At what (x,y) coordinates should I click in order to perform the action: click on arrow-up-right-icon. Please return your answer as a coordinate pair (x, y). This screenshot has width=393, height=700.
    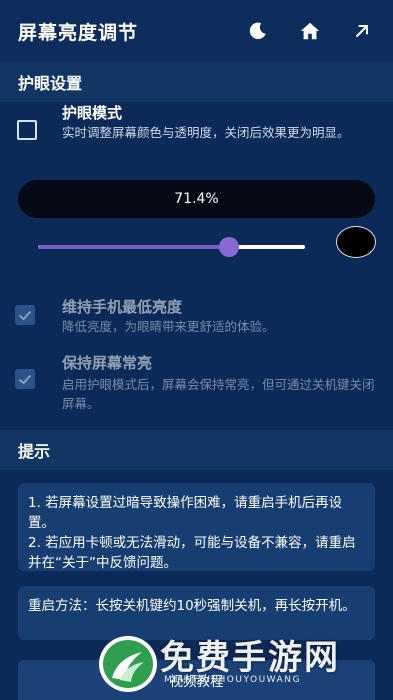
    Looking at the image, I should click on (362, 31).